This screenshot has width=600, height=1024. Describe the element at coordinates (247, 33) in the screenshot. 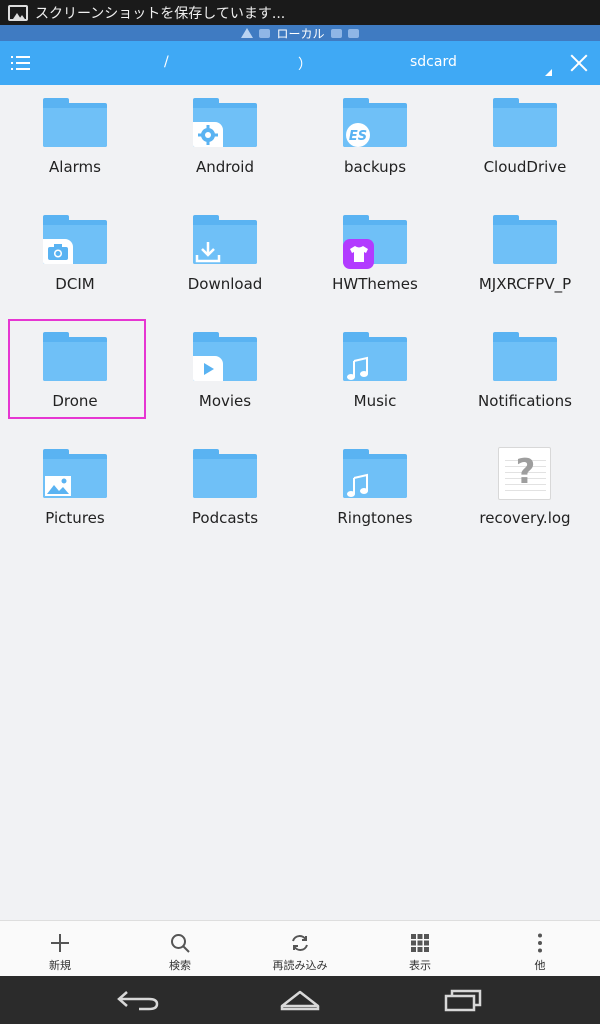

I see `home-icon` at that location.